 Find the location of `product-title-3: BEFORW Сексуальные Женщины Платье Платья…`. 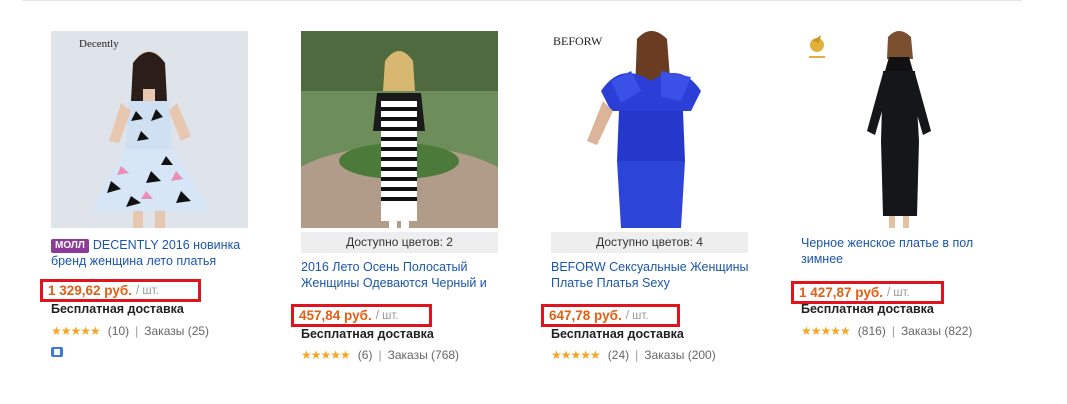

product-title-3: BEFORW Сексуальные Женщины Платье Платья… is located at coordinates (651, 275).